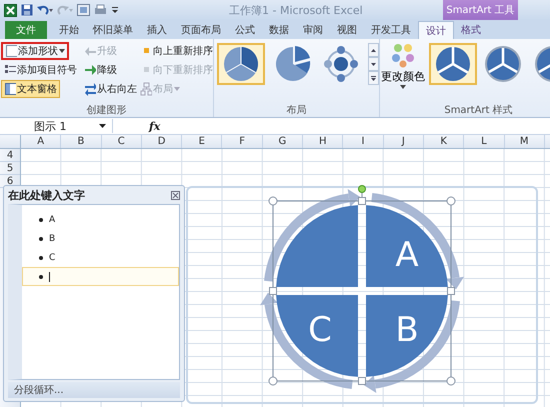 This screenshot has height=407, width=550. I want to click on insert-function-button: fx, so click(154, 126).